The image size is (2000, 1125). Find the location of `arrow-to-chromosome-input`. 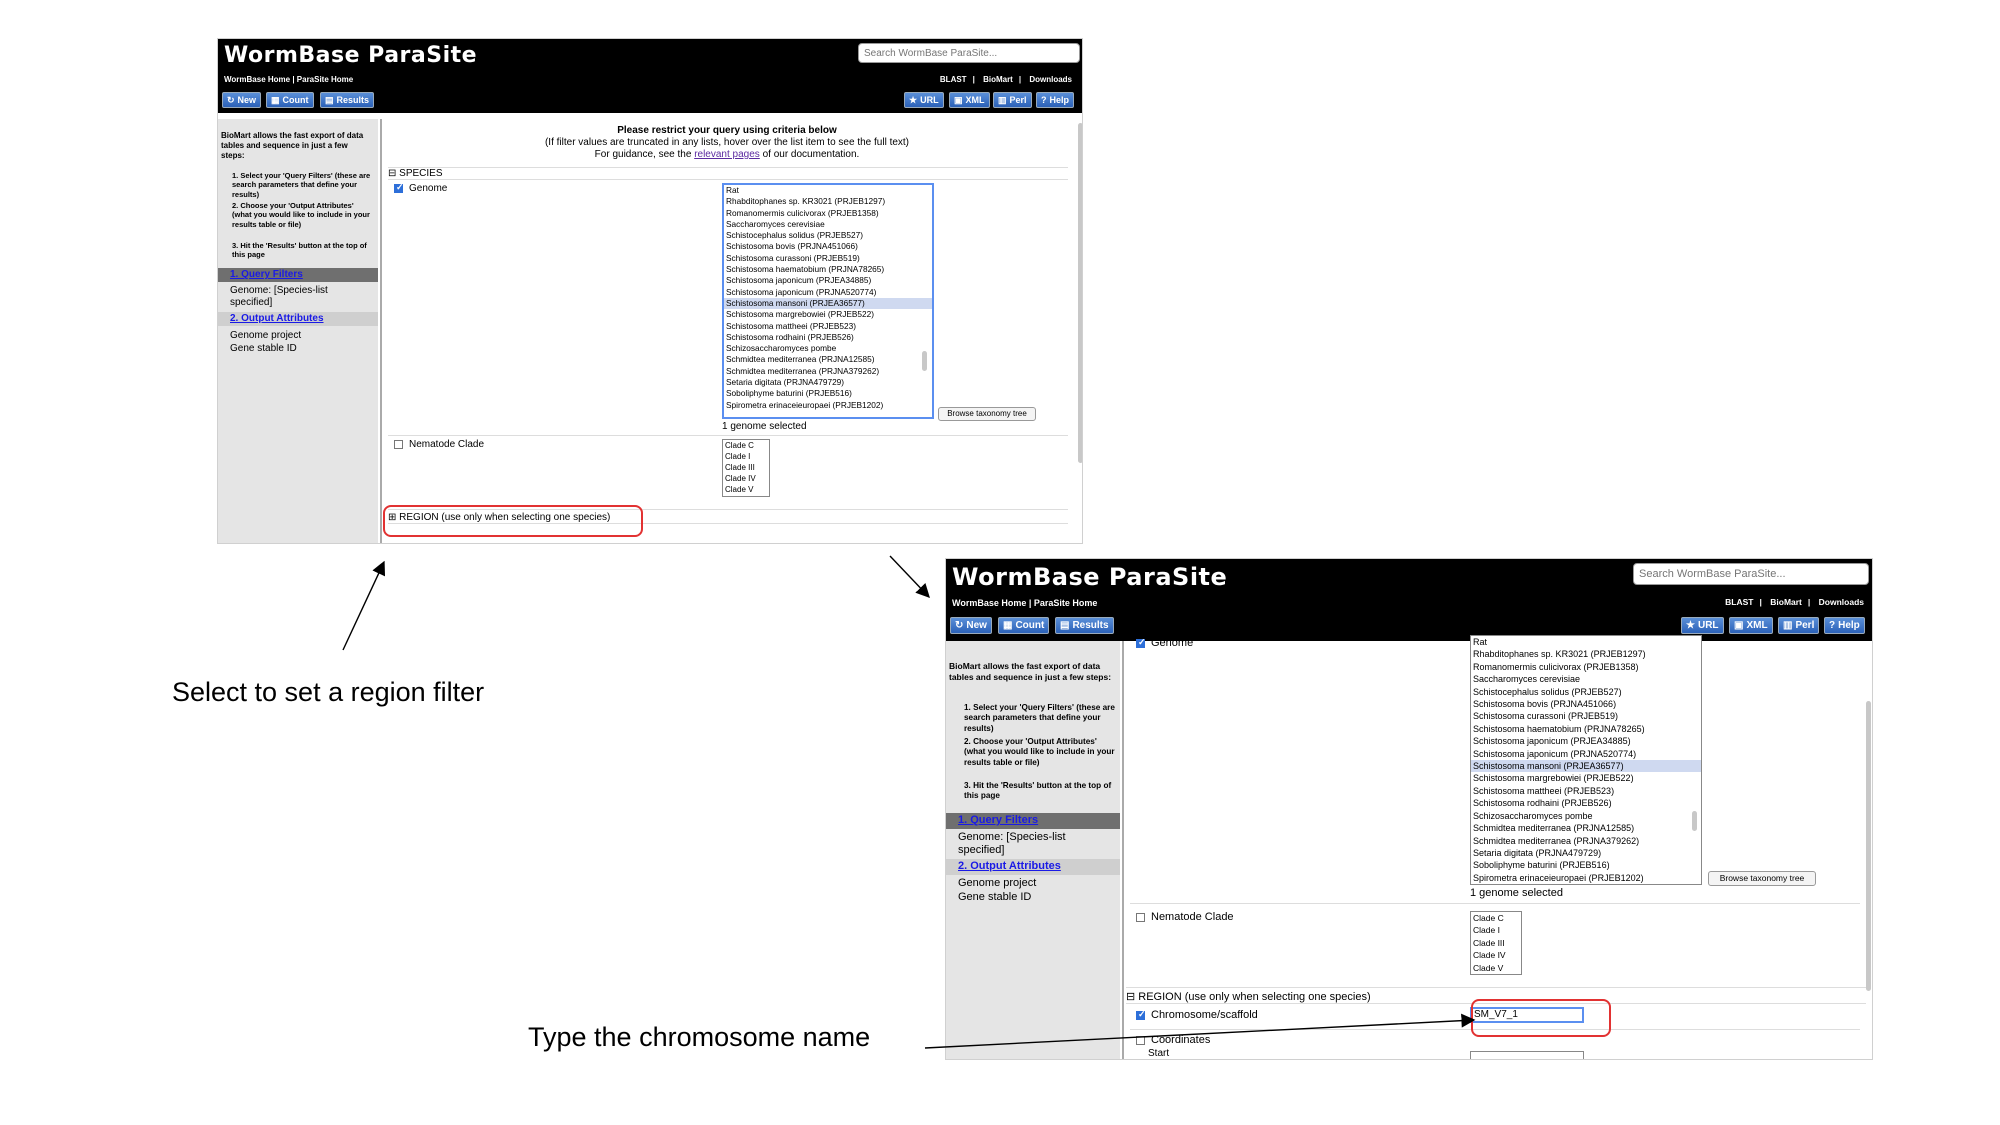

arrow-to-chromosome-input is located at coordinates (1200, 1031).